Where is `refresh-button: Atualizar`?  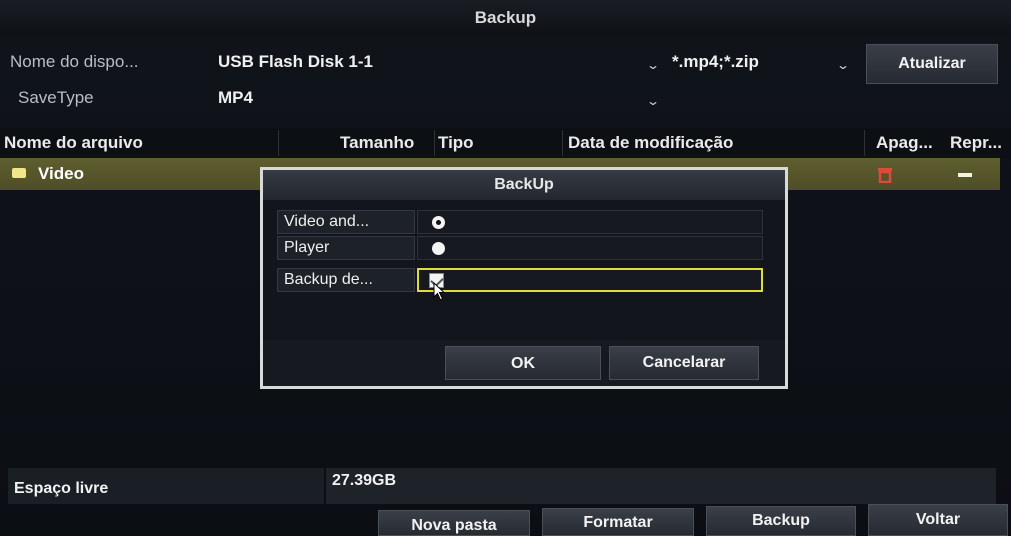
refresh-button: Atualizar is located at coordinates (932, 64).